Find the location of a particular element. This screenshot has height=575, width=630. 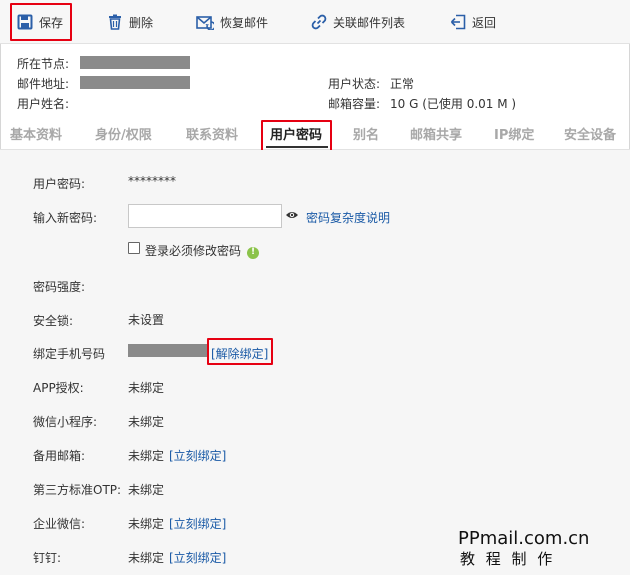

app-authorization-label: APP授权: is located at coordinates (58, 388).